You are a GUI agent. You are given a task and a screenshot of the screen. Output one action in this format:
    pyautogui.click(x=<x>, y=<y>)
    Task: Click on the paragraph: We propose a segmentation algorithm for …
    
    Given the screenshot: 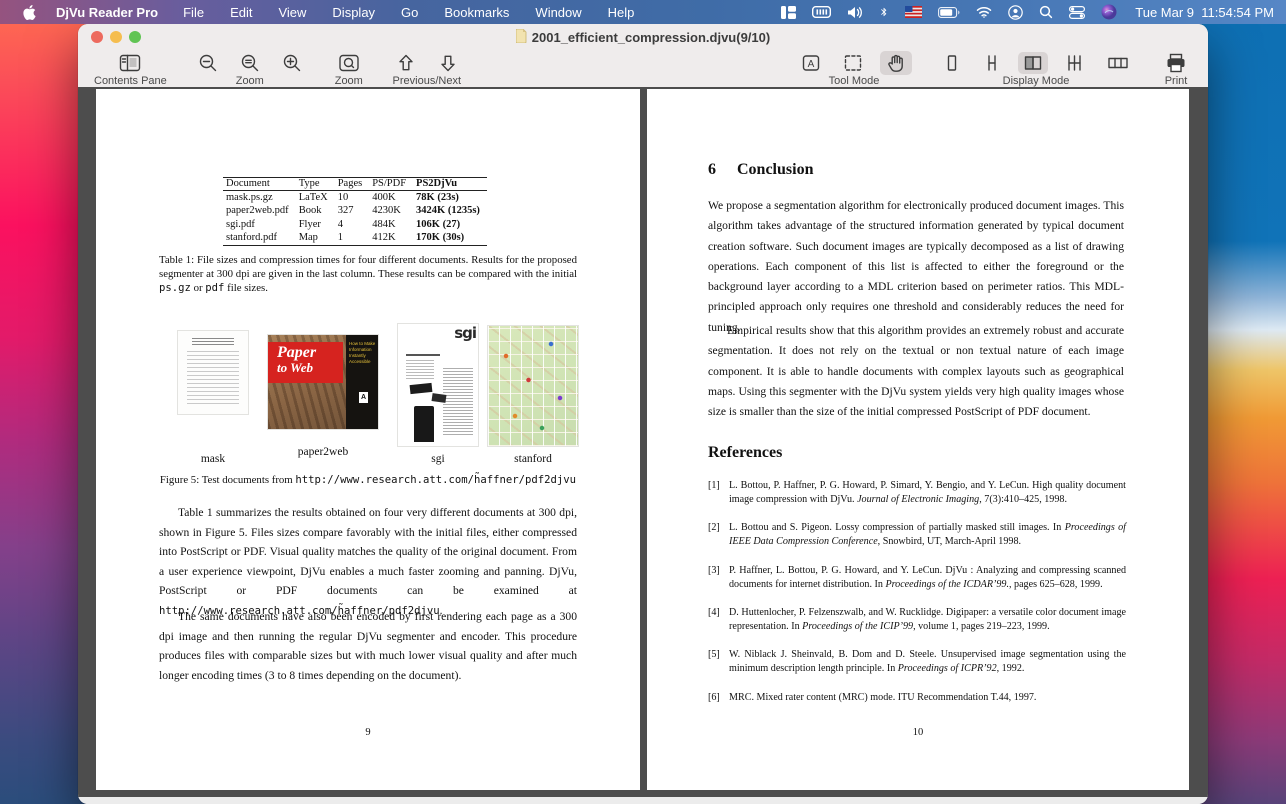 What is the action you would take?
    pyautogui.click(x=916, y=266)
    